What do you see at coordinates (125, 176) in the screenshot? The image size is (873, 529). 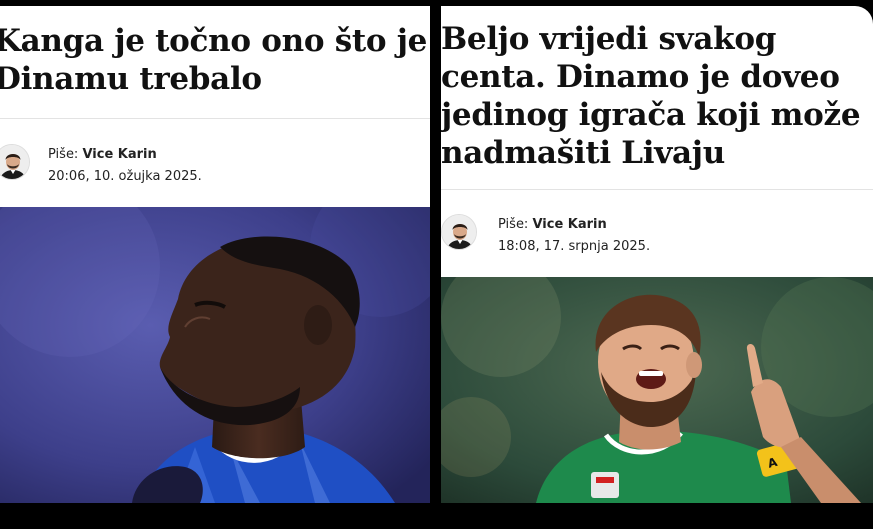 I see `publish-date: 20:06, 10. ožujka 2025.` at bounding box center [125, 176].